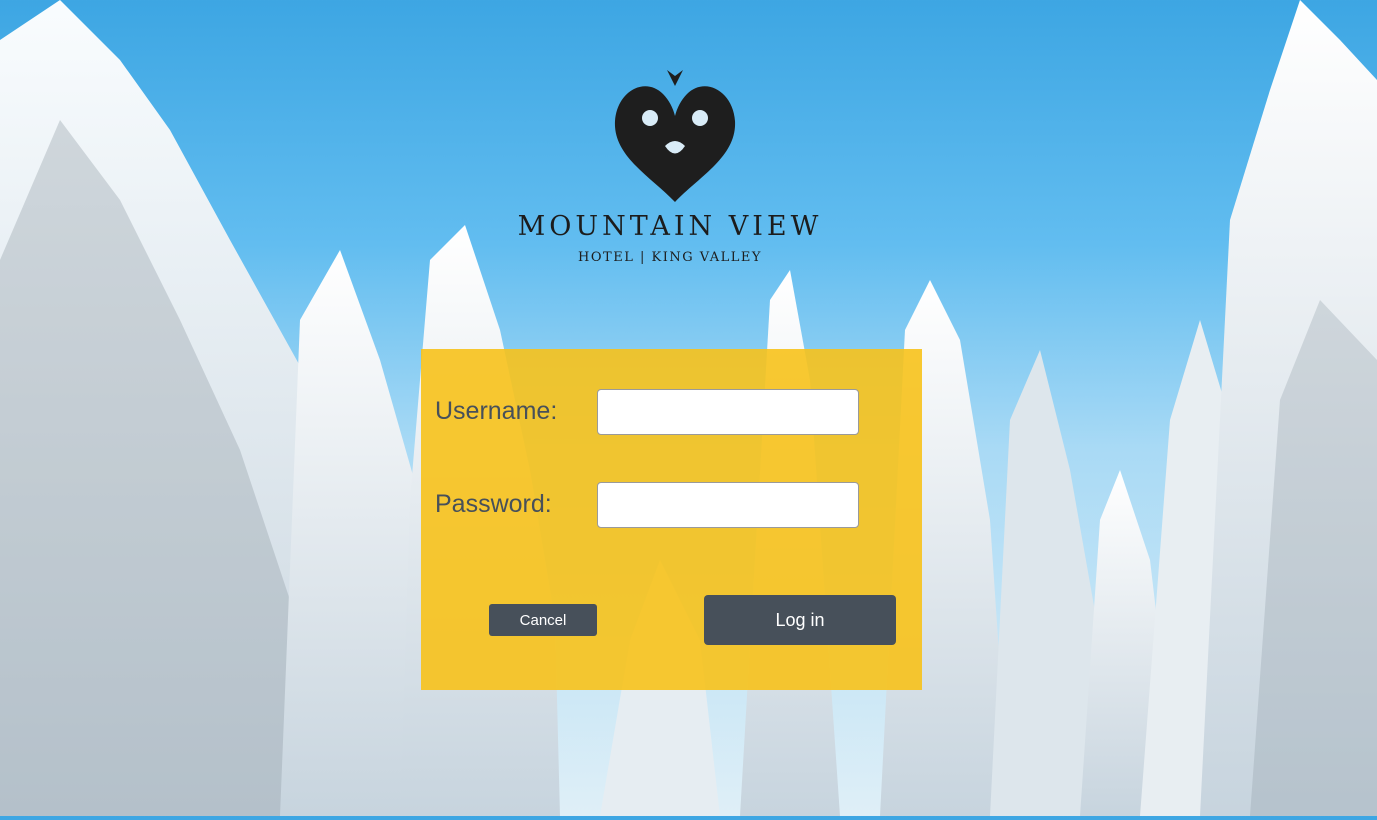 Image resolution: width=1377 pixels, height=820 pixels. What do you see at coordinates (493, 504) in the screenshot?
I see `password-label: Password:` at bounding box center [493, 504].